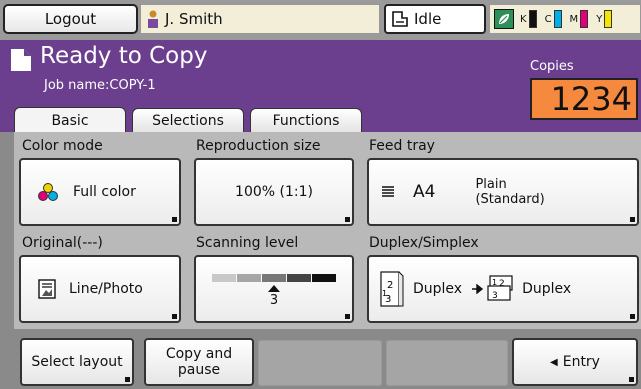  I want to click on ink-k: K, so click(528, 19).